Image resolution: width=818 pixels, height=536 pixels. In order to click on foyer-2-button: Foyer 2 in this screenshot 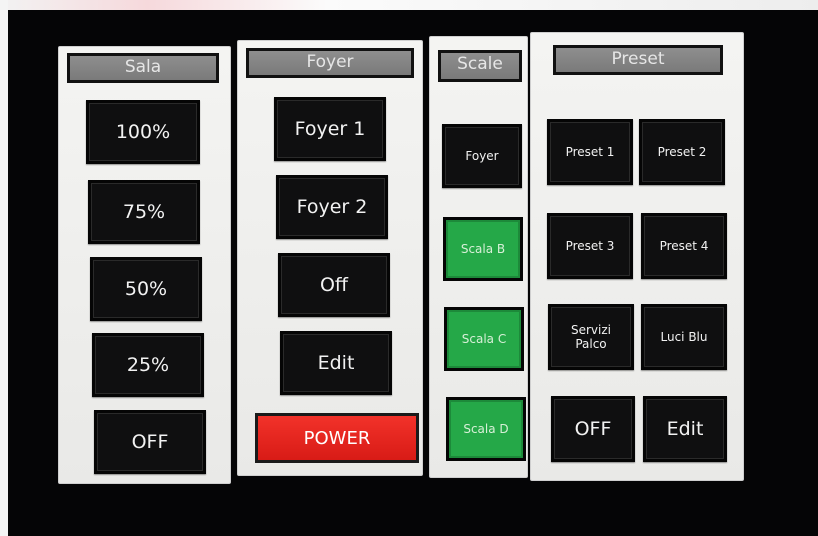, I will do `click(332, 207)`.